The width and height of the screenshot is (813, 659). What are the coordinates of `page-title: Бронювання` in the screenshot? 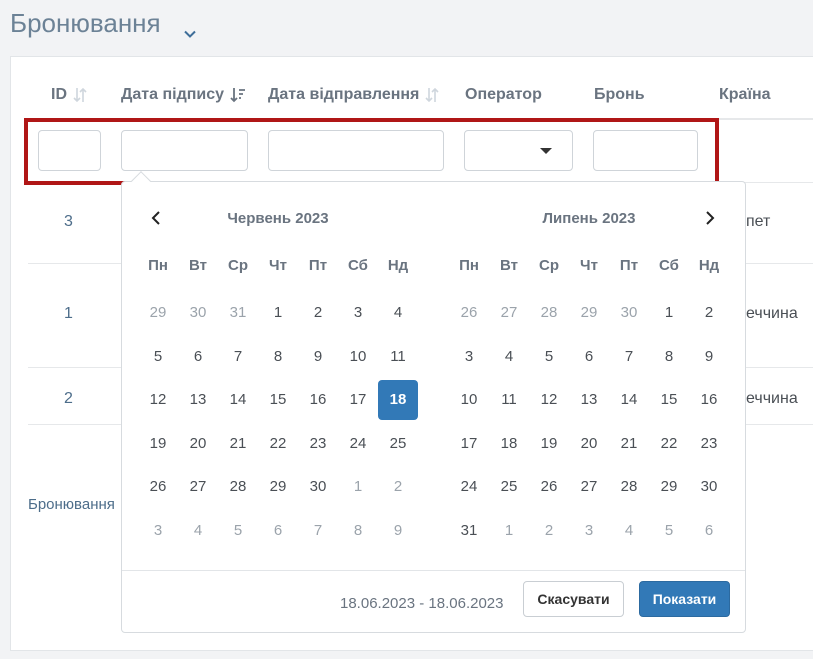 It's located at (103, 23).